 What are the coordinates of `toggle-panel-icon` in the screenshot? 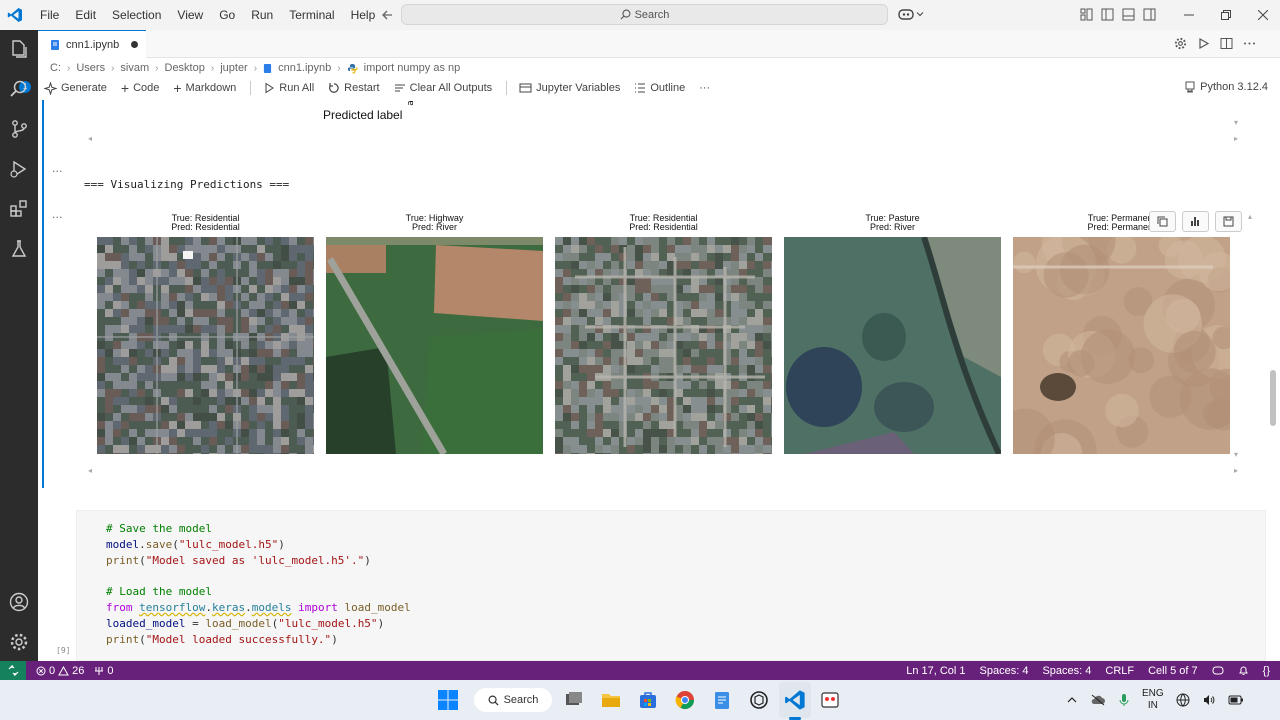 It's located at (1128, 14).